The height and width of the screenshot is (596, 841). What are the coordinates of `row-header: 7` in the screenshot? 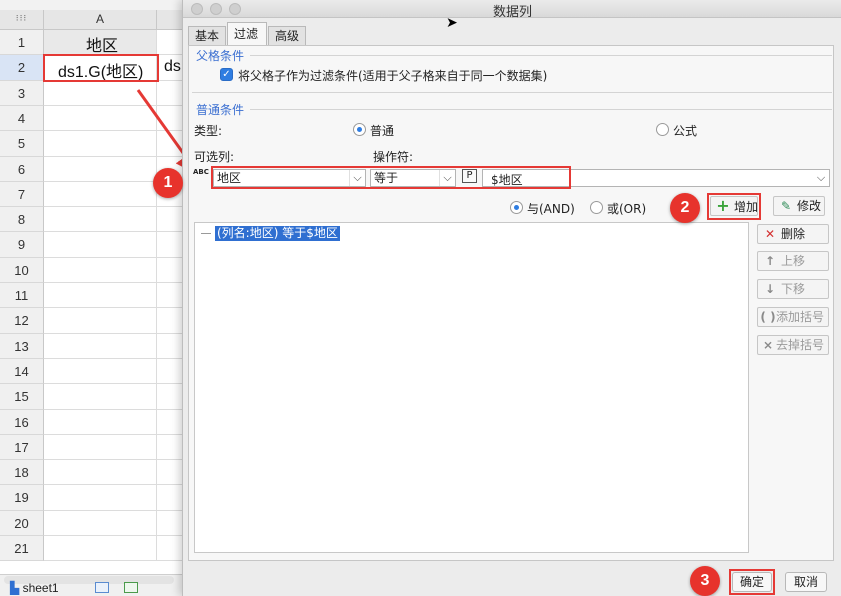 It's located at (22, 194).